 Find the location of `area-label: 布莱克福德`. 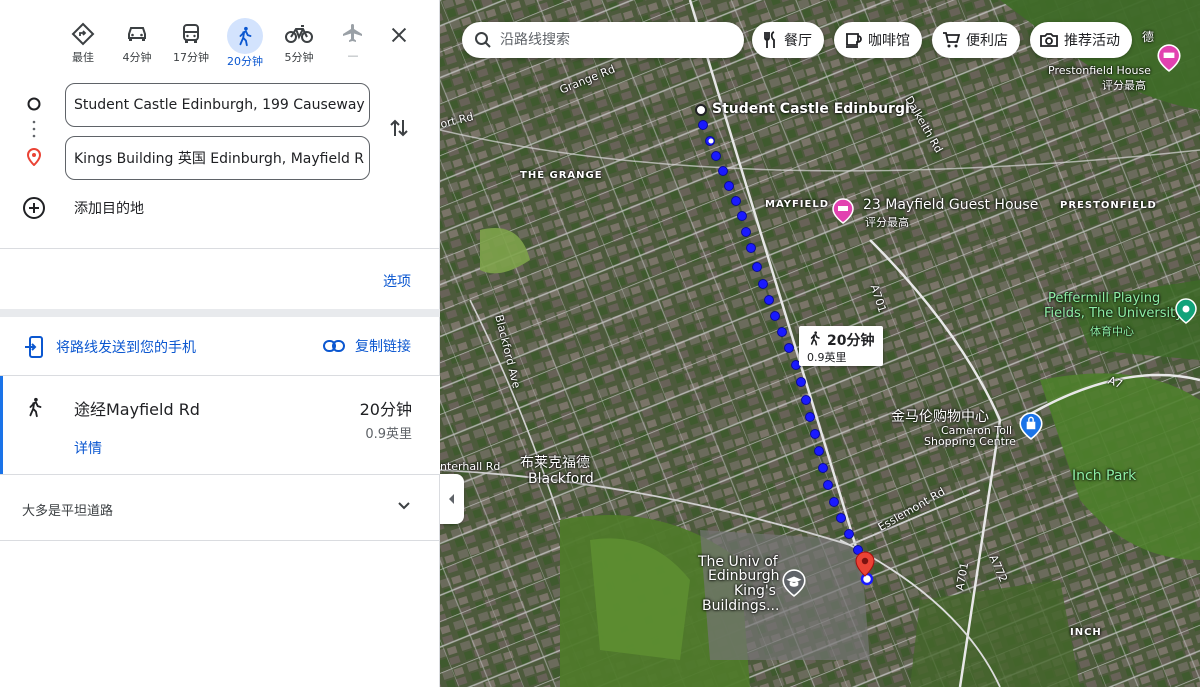

area-label: 布莱克福德 is located at coordinates (555, 463).